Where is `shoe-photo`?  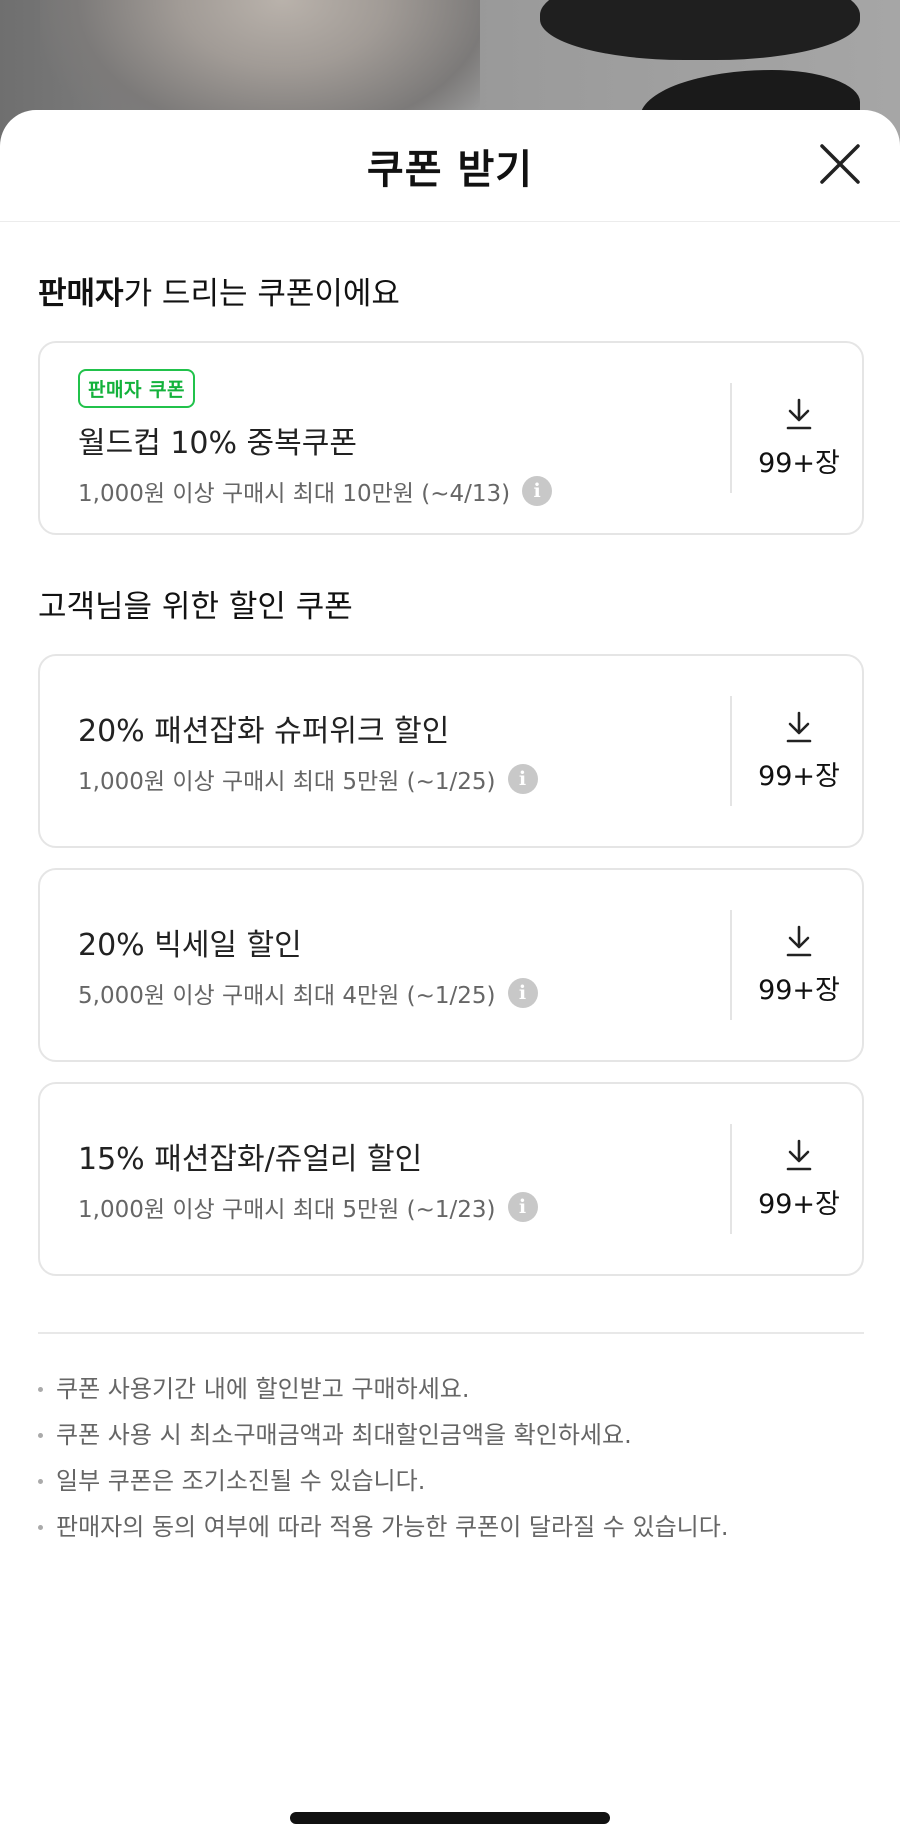 shoe-photo is located at coordinates (700, 30).